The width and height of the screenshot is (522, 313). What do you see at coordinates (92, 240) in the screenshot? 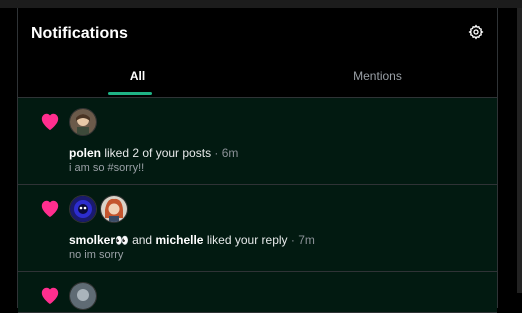
I see `user-link: smolker` at bounding box center [92, 240].